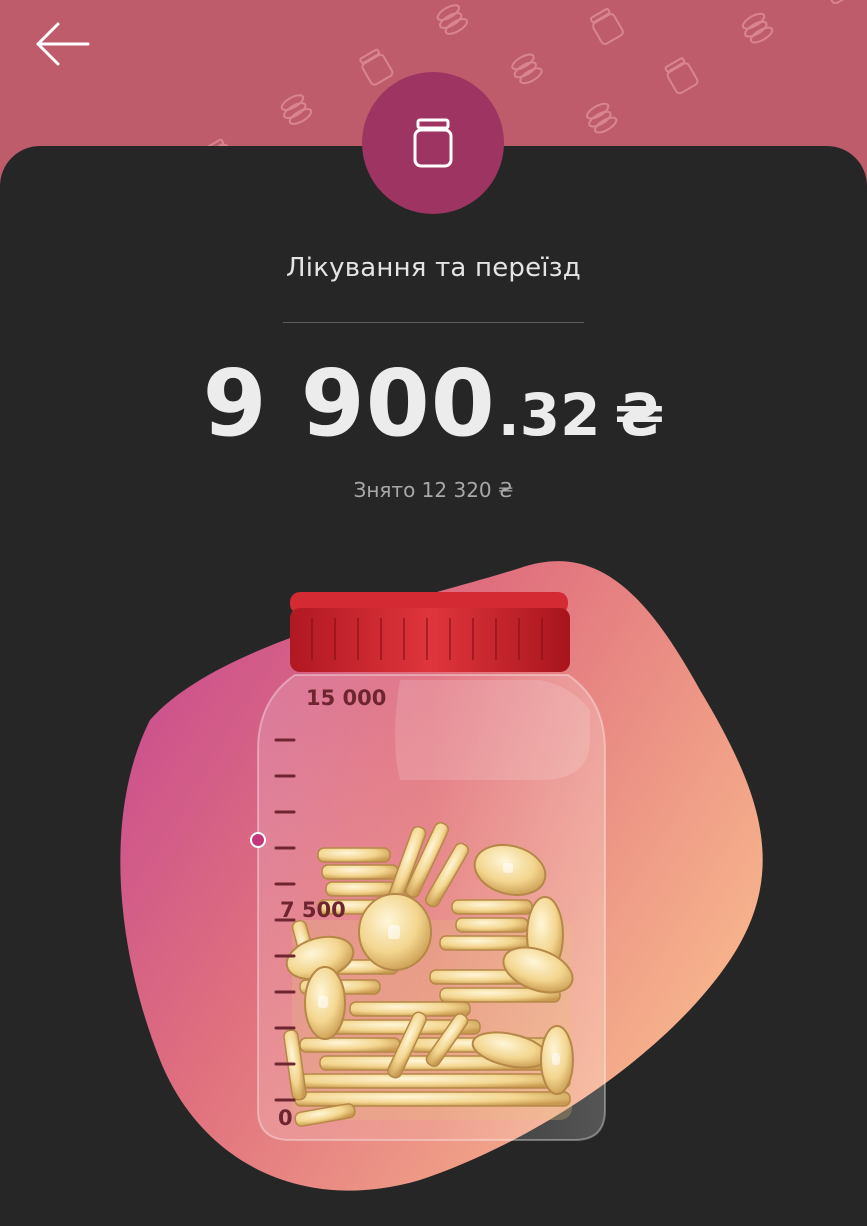 This screenshot has height=1226, width=867. Describe the element at coordinates (313, 910) in the screenshot. I see `scale-label-mid: 7 500` at that location.